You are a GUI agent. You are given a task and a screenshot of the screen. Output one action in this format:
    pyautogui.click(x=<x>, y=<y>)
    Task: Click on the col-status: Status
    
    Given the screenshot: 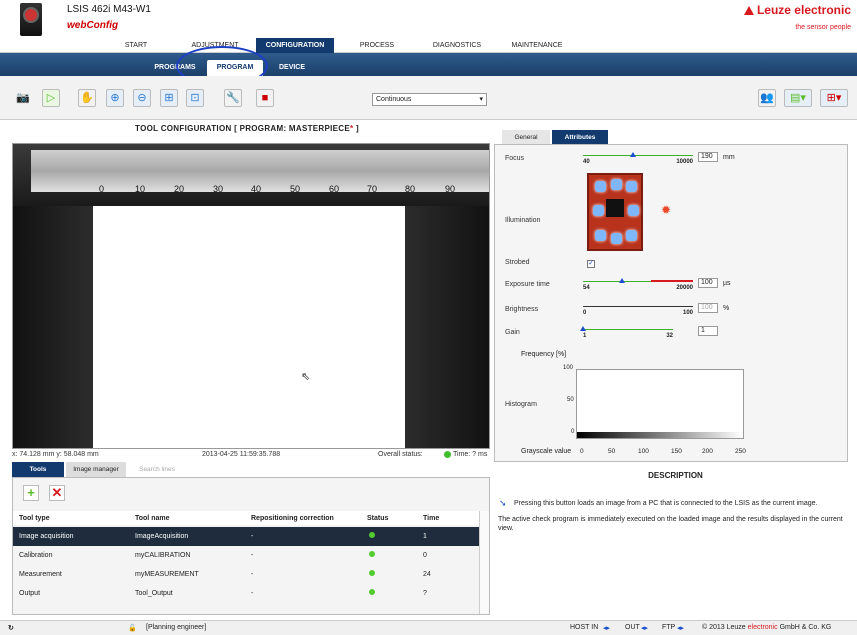 What is the action you would take?
    pyautogui.click(x=378, y=518)
    